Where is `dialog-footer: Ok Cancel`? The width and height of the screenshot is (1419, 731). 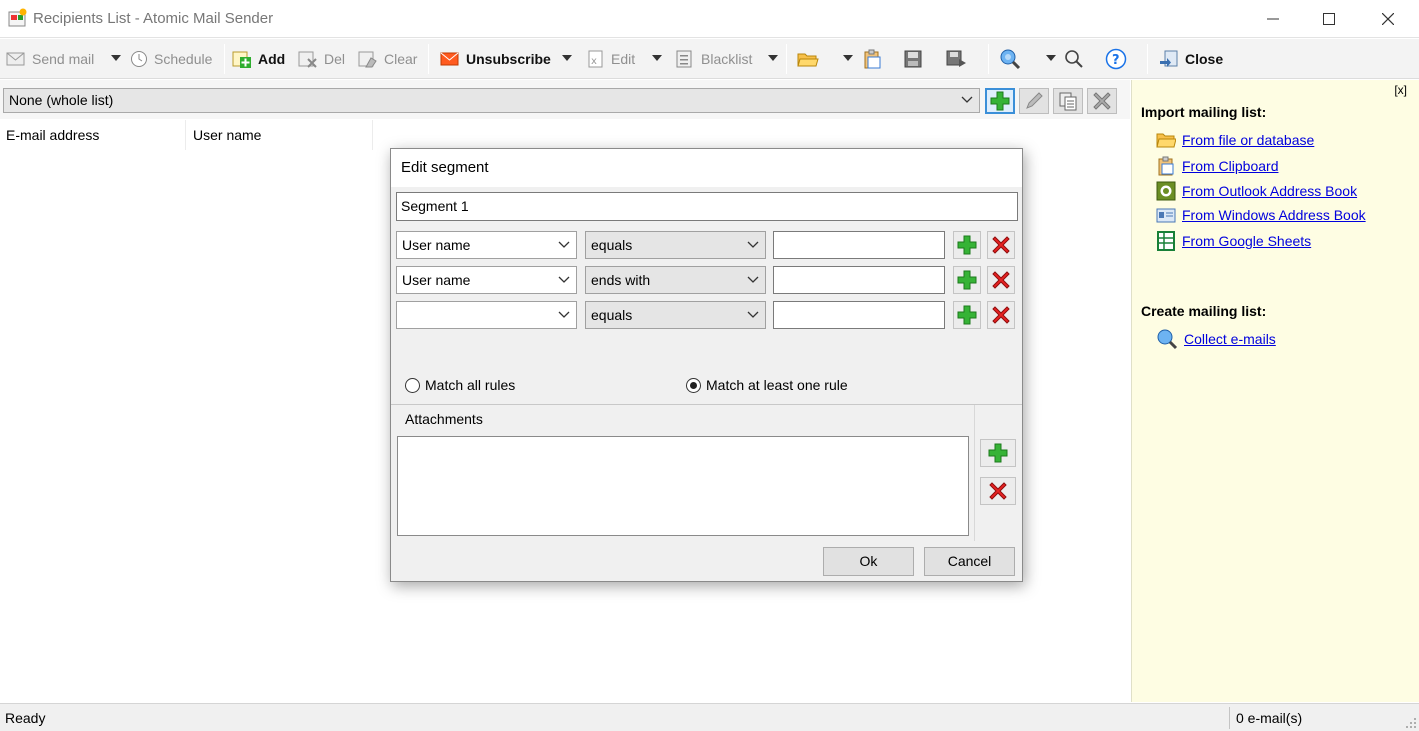 dialog-footer: Ok Cancel is located at coordinates (706, 561).